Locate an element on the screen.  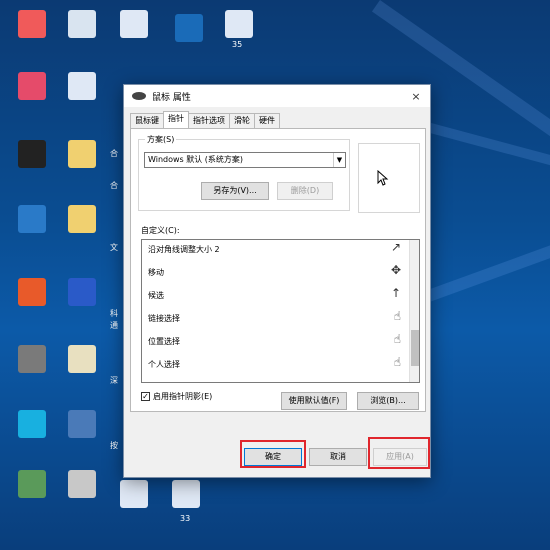
list-item-label: 个人选择 is located at coordinates (164, 364).